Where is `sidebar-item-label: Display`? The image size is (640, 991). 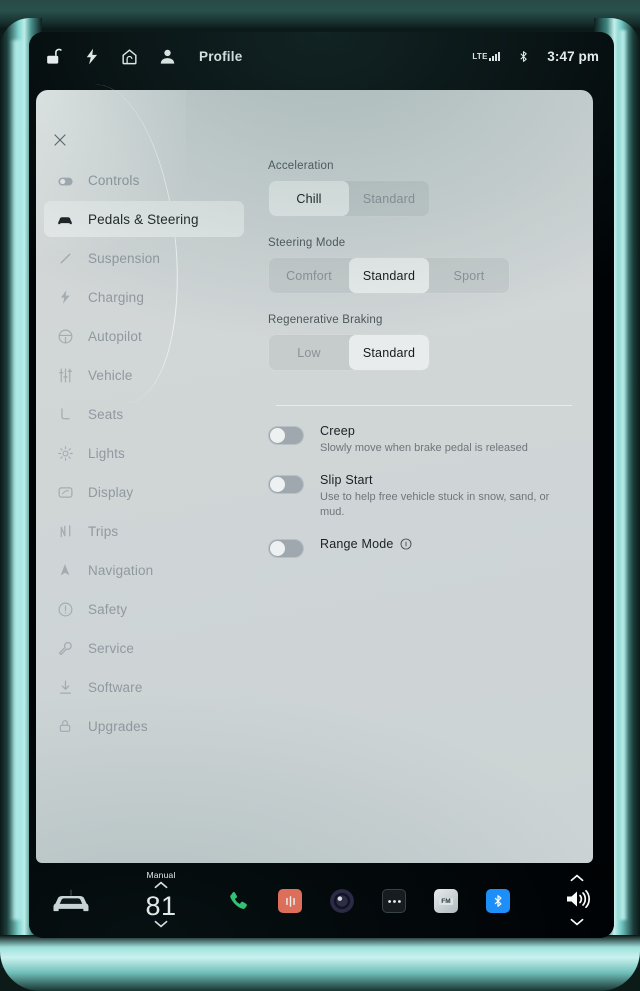
sidebar-item-label: Display is located at coordinates (111, 492).